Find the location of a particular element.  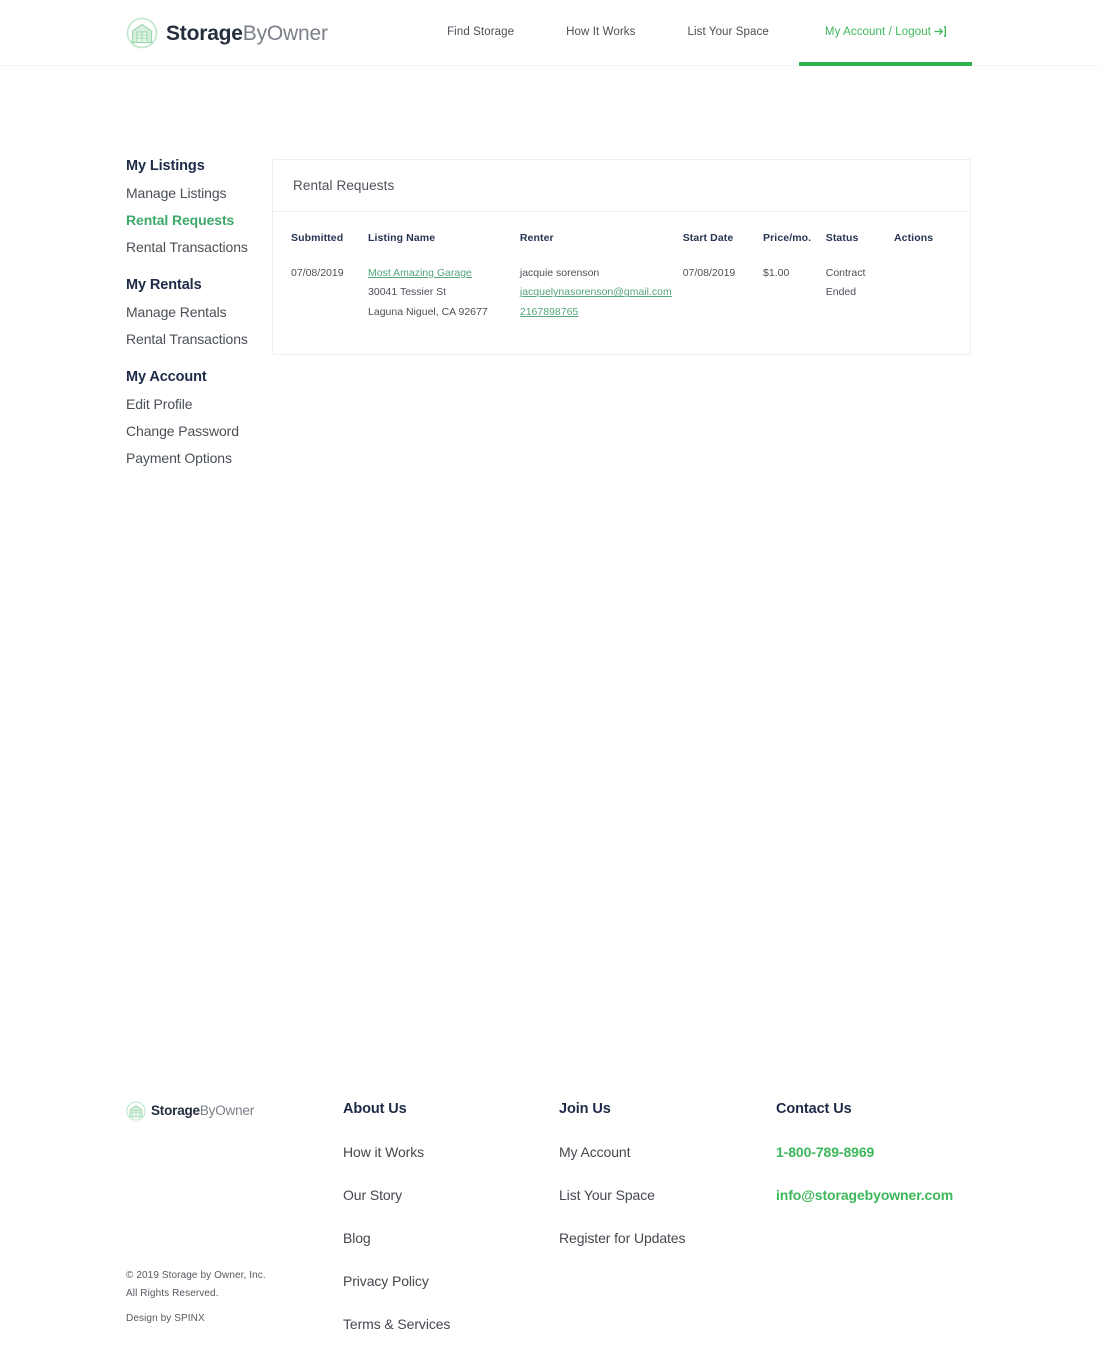

footer-logo-word-storage: Storage is located at coordinates (175, 1111).